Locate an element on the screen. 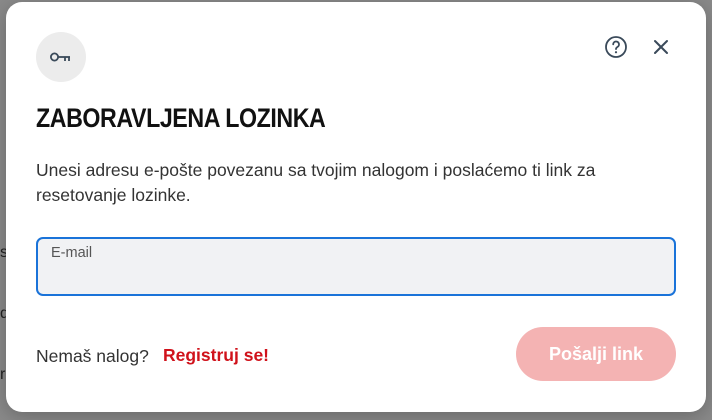 The image size is (712, 420). help-circle-icon is located at coordinates (616, 47).